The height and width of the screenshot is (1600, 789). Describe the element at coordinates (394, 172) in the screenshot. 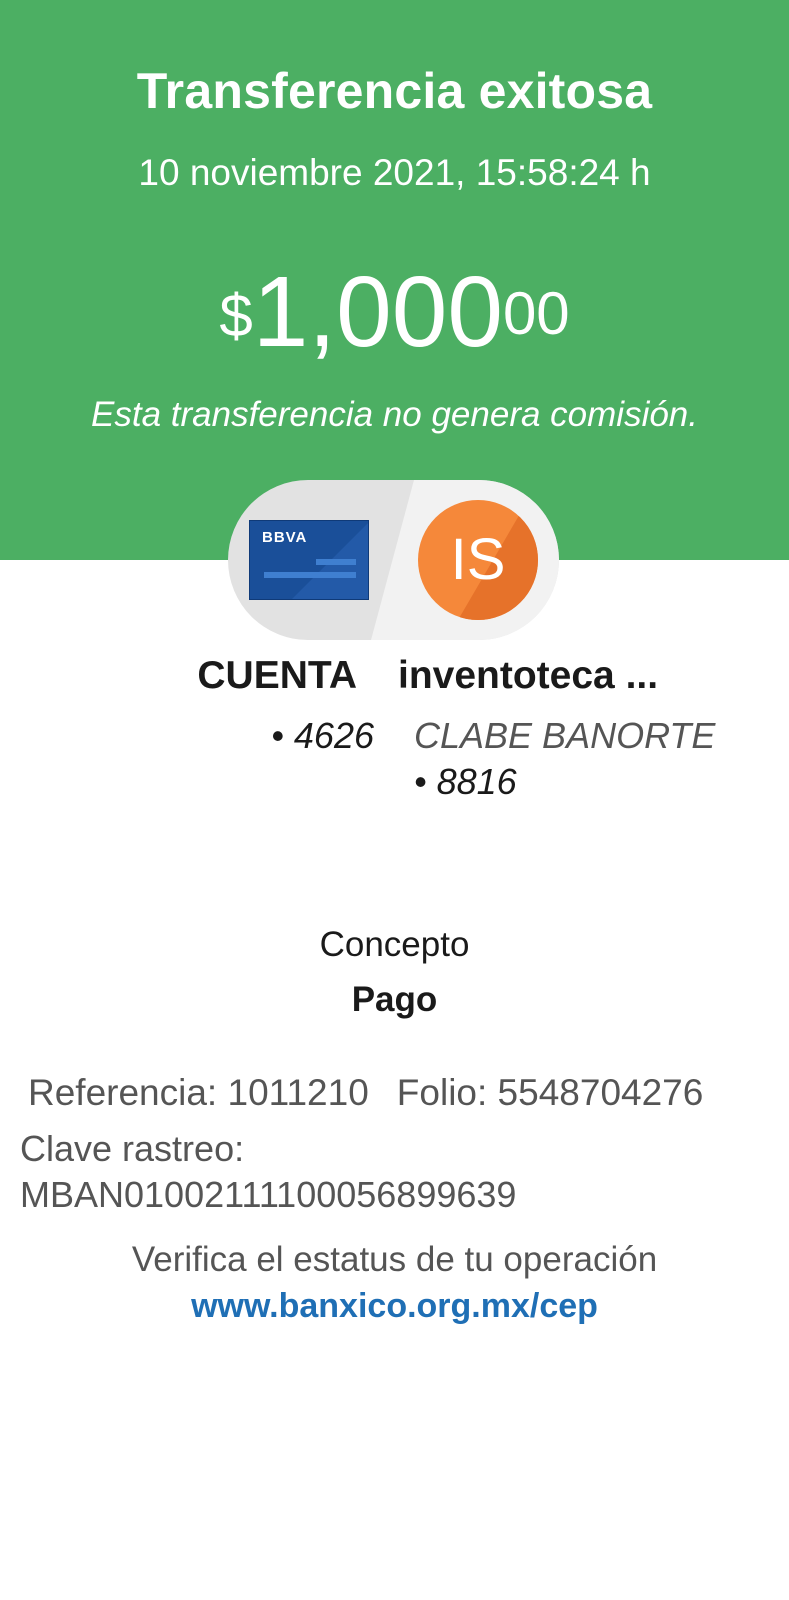

I see `transfer-datetime: 10 noviembre 2021, 15:58:24 h` at that location.